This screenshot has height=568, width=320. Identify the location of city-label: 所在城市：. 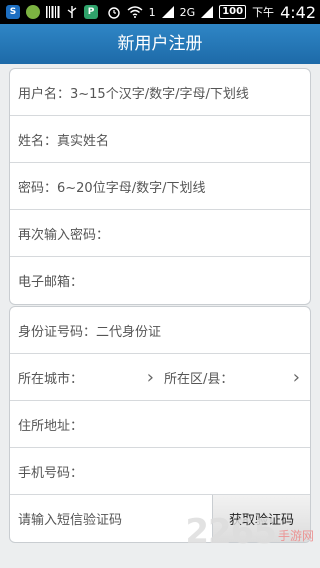
(51, 379).